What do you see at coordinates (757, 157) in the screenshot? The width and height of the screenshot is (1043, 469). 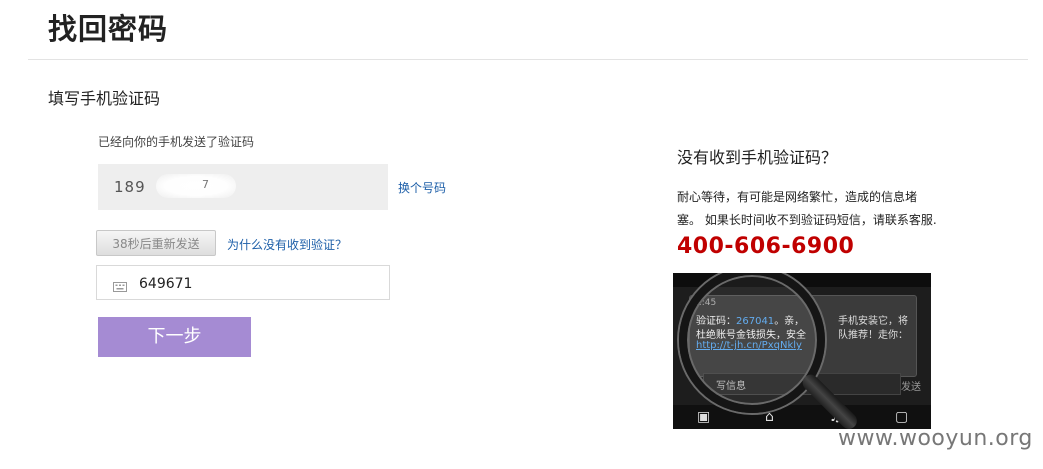 I see `help-title: 没有收到手机验证码？` at bounding box center [757, 157].